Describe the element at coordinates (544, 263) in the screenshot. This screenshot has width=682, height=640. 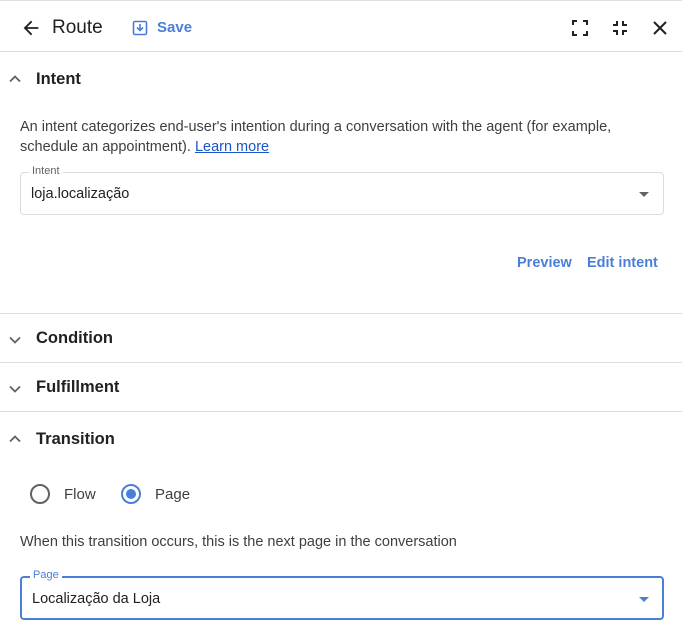
I see `preview-button: Preview` at that location.